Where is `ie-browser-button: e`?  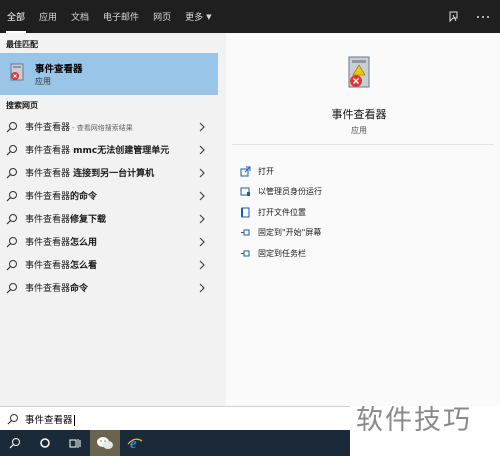
ie-browser-button: e is located at coordinates (135, 443).